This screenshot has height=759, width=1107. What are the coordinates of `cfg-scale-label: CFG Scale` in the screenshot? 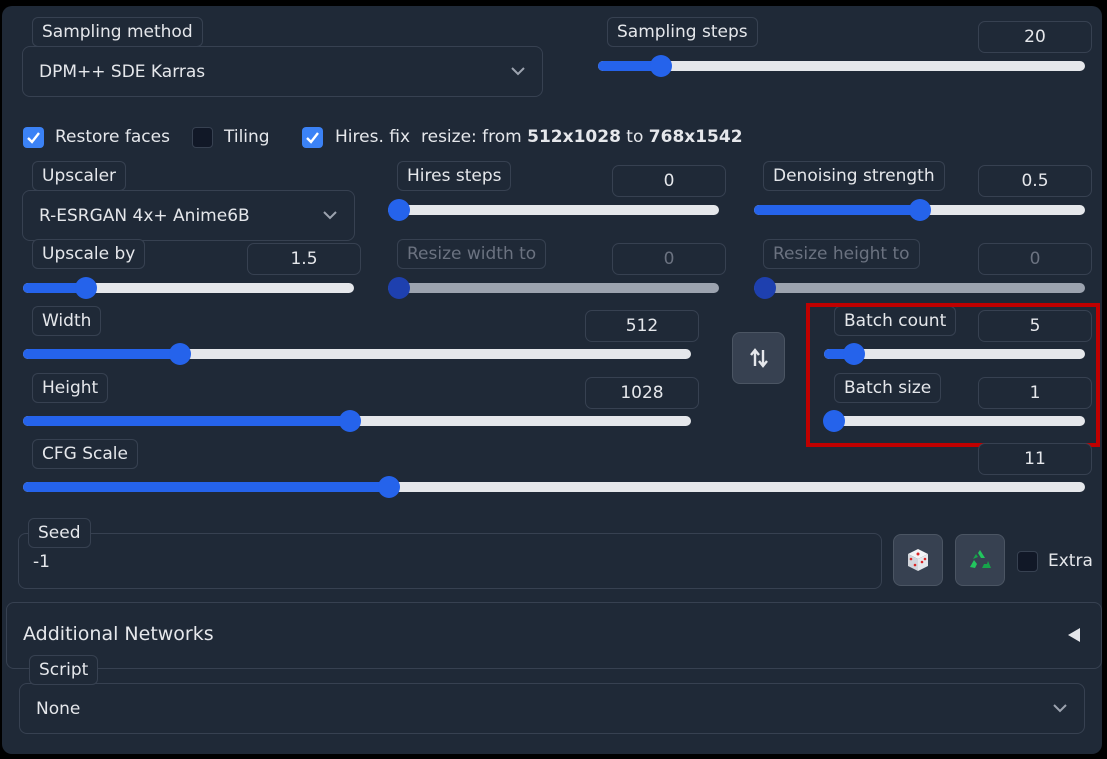 It's located at (85, 454).